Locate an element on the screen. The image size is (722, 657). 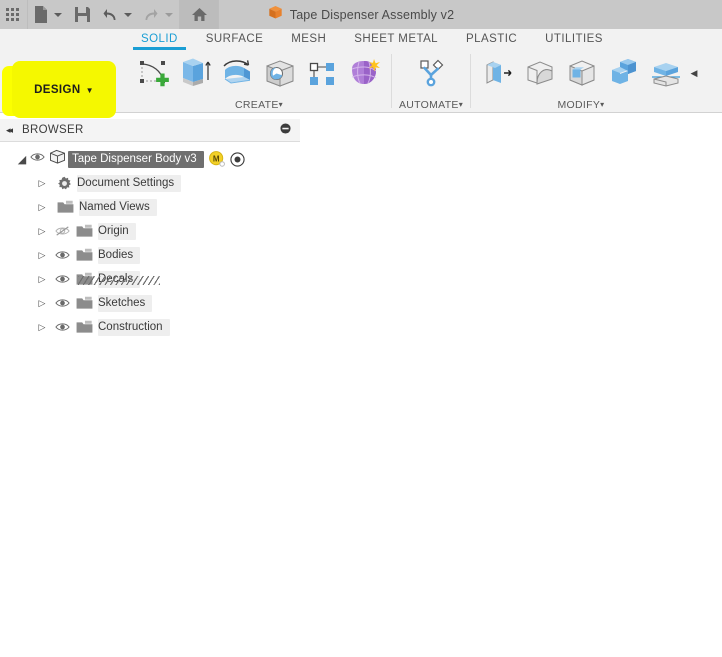
tree-node-root-label-box: Tape Dispenser Body v3 is located at coordinates (136, 159).